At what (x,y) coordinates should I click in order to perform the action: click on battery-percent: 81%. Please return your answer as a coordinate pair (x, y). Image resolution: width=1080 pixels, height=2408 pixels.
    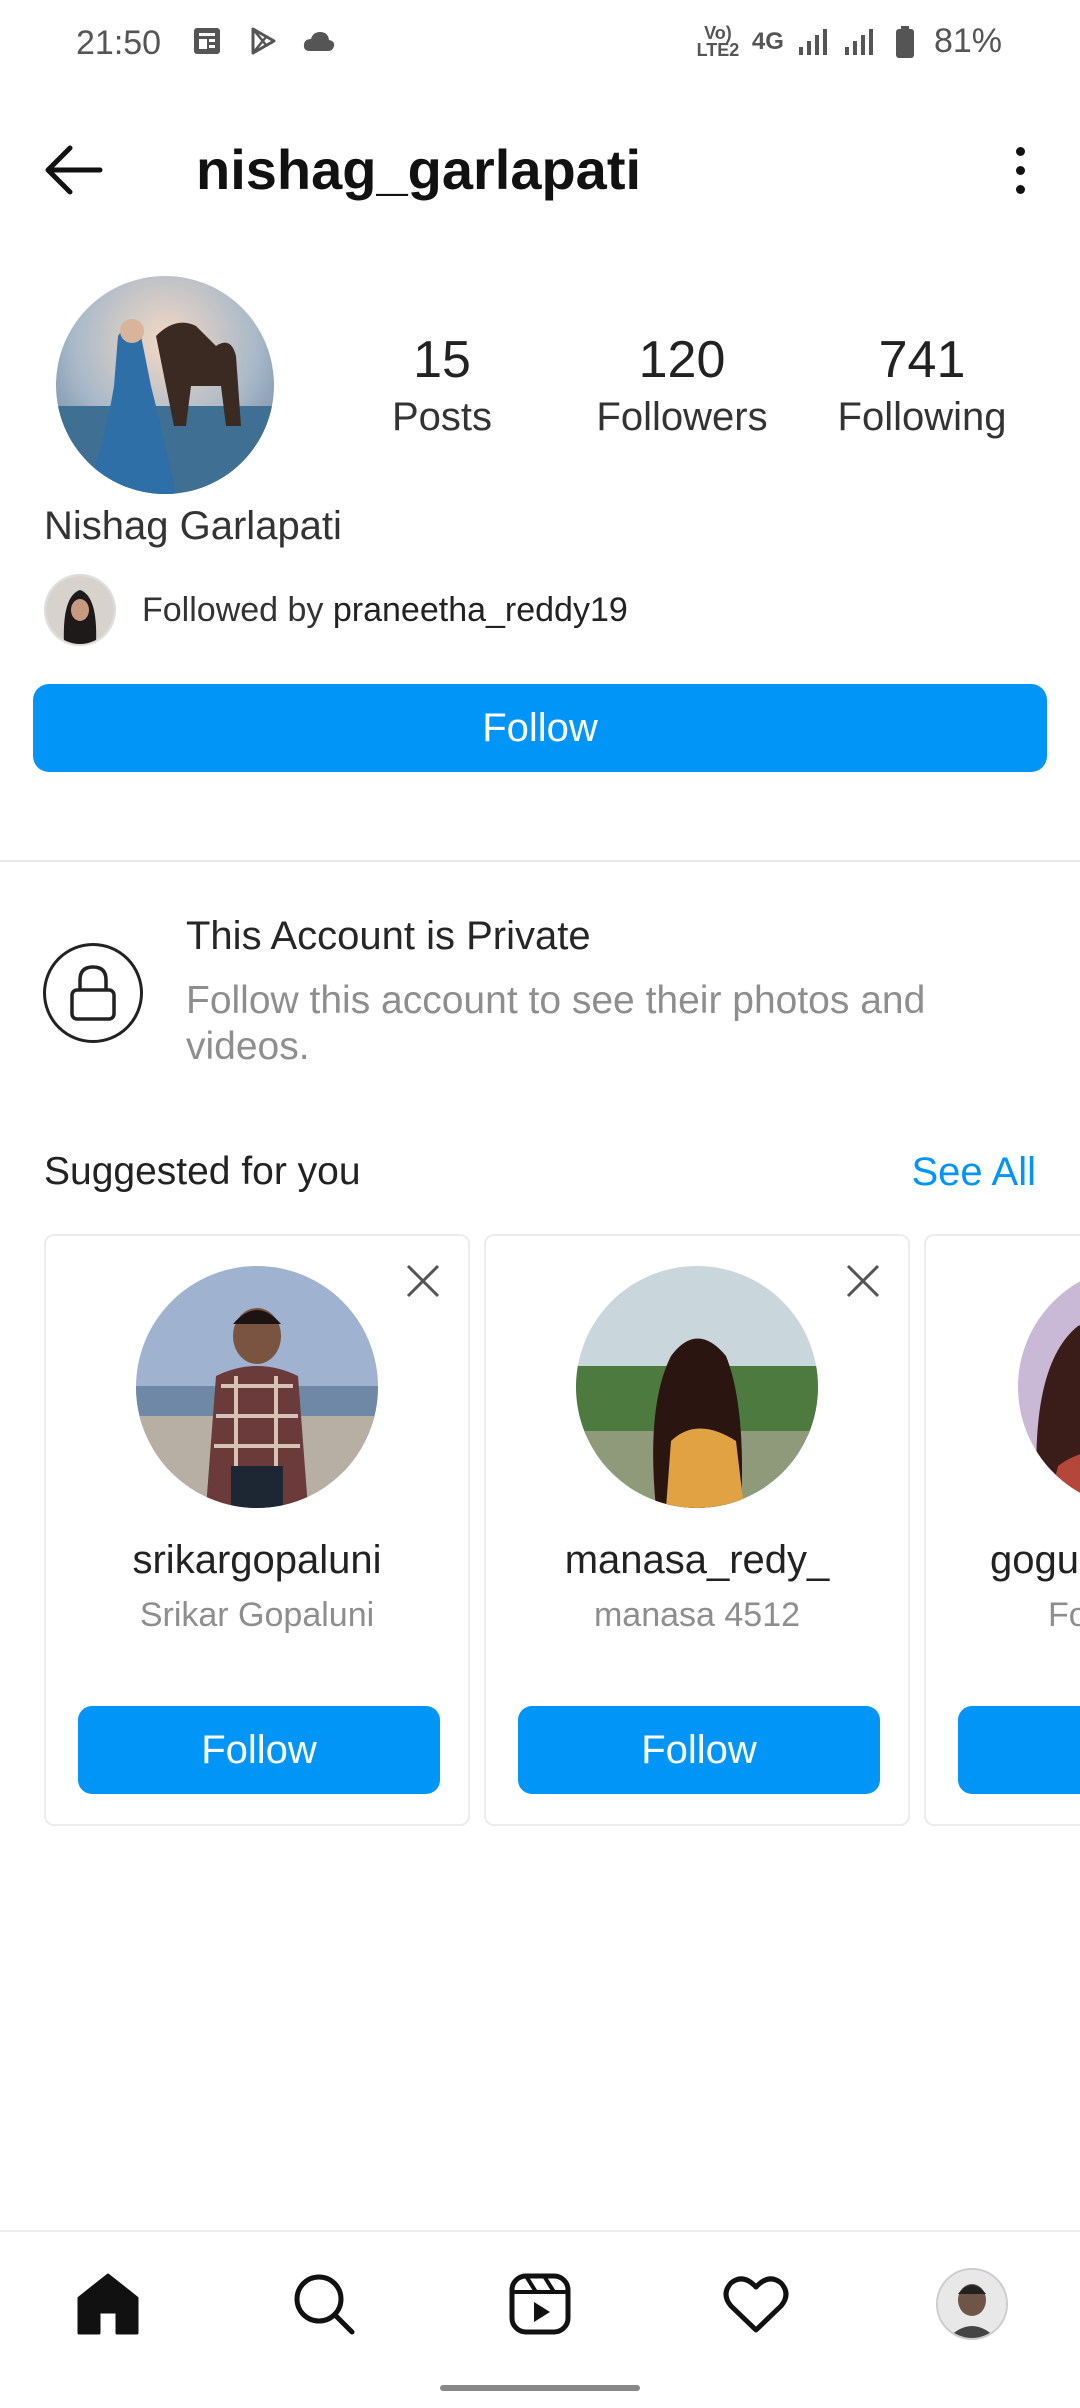
    Looking at the image, I should click on (967, 41).